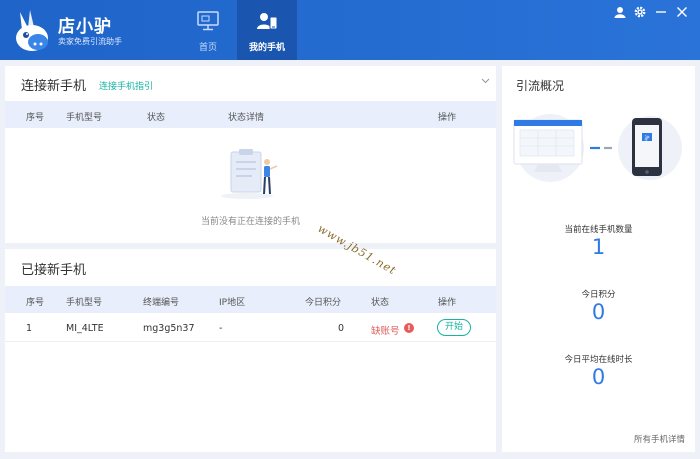 The width and height of the screenshot is (700, 459). I want to click on brand-slogan: 卖家免费引流助手, so click(90, 41).